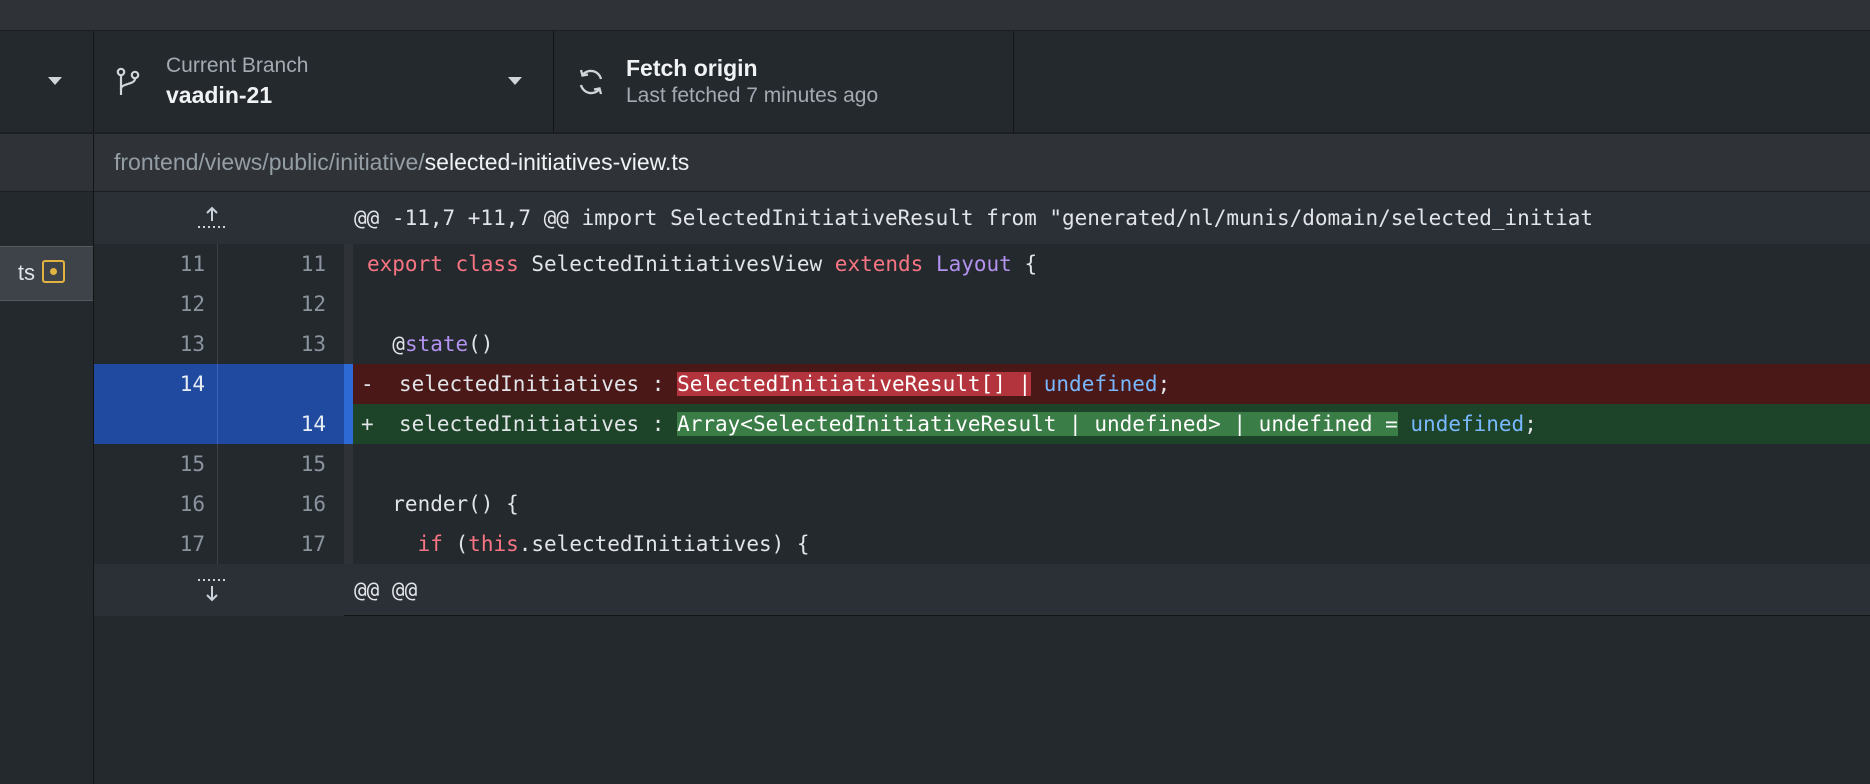 The image size is (1870, 784). Describe the element at coordinates (156, 504) in the screenshot. I see `old-line-number: 16` at that location.